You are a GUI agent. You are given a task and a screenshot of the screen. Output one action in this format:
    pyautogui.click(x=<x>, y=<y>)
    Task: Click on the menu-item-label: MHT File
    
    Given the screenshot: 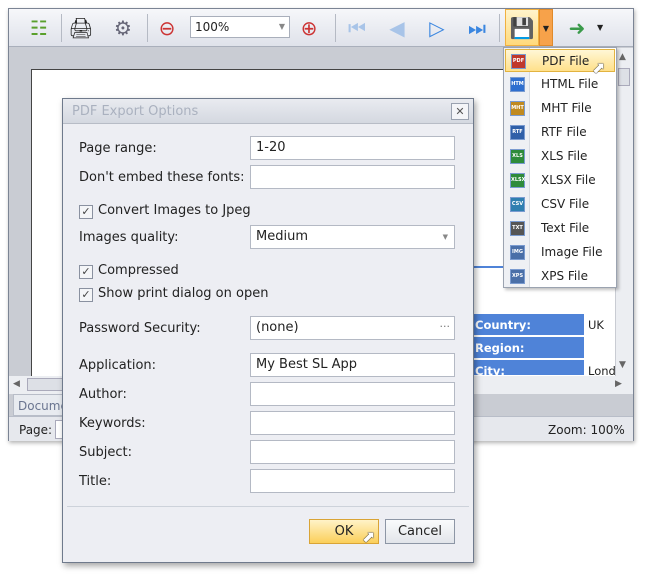 What is the action you would take?
    pyautogui.click(x=566, y=108)
    